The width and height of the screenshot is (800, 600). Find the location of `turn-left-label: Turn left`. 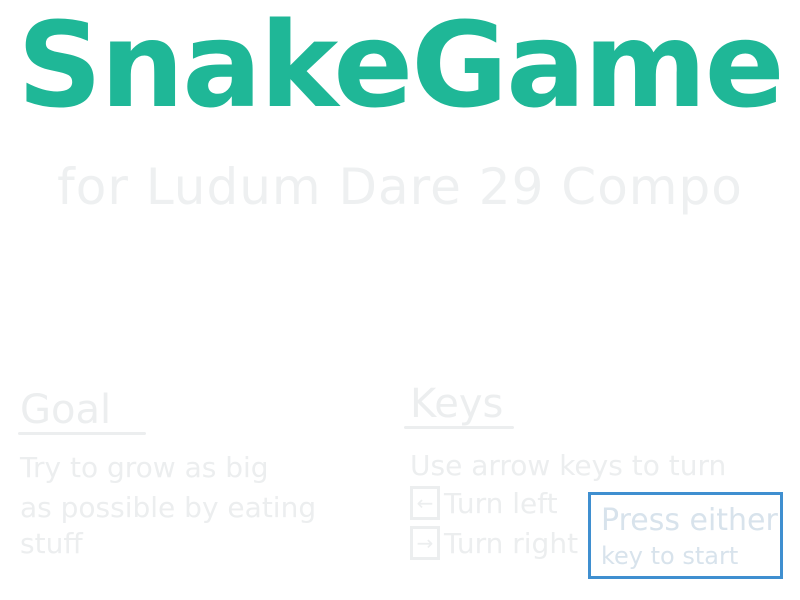

turn-left-label: Turn left is located at coordinates (501, 503).